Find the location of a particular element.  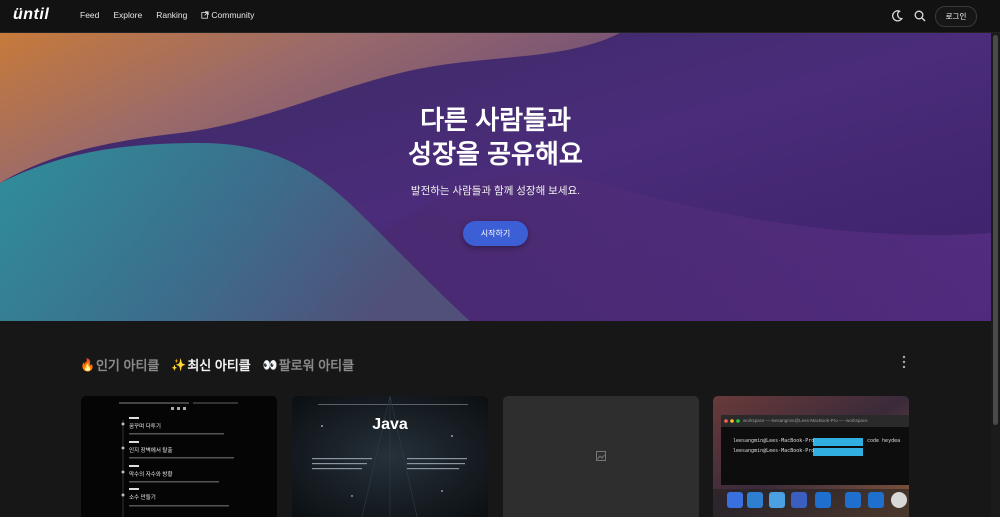

login-button: 로그인 is located at coordinates (956, 16).